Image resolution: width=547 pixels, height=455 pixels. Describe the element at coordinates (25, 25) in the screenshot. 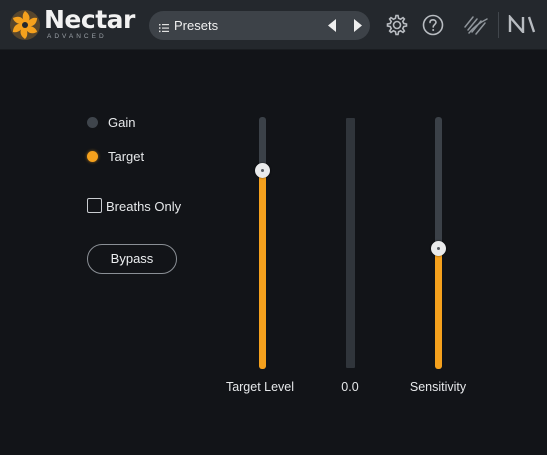

I see `nectar-logo-icon` at that location.